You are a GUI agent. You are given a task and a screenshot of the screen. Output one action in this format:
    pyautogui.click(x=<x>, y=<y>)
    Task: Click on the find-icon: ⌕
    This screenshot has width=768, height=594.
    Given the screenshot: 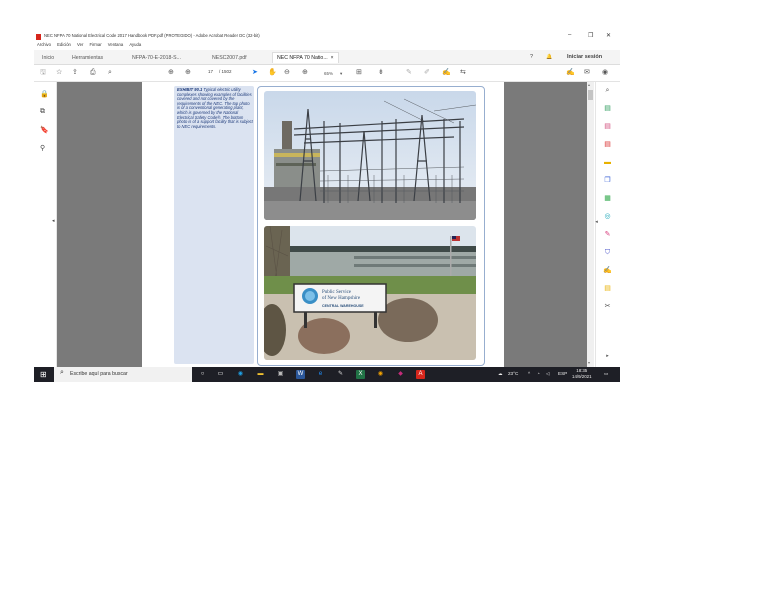 What is the action you would take?
    pyautogui.click(x=607, y=90)
    